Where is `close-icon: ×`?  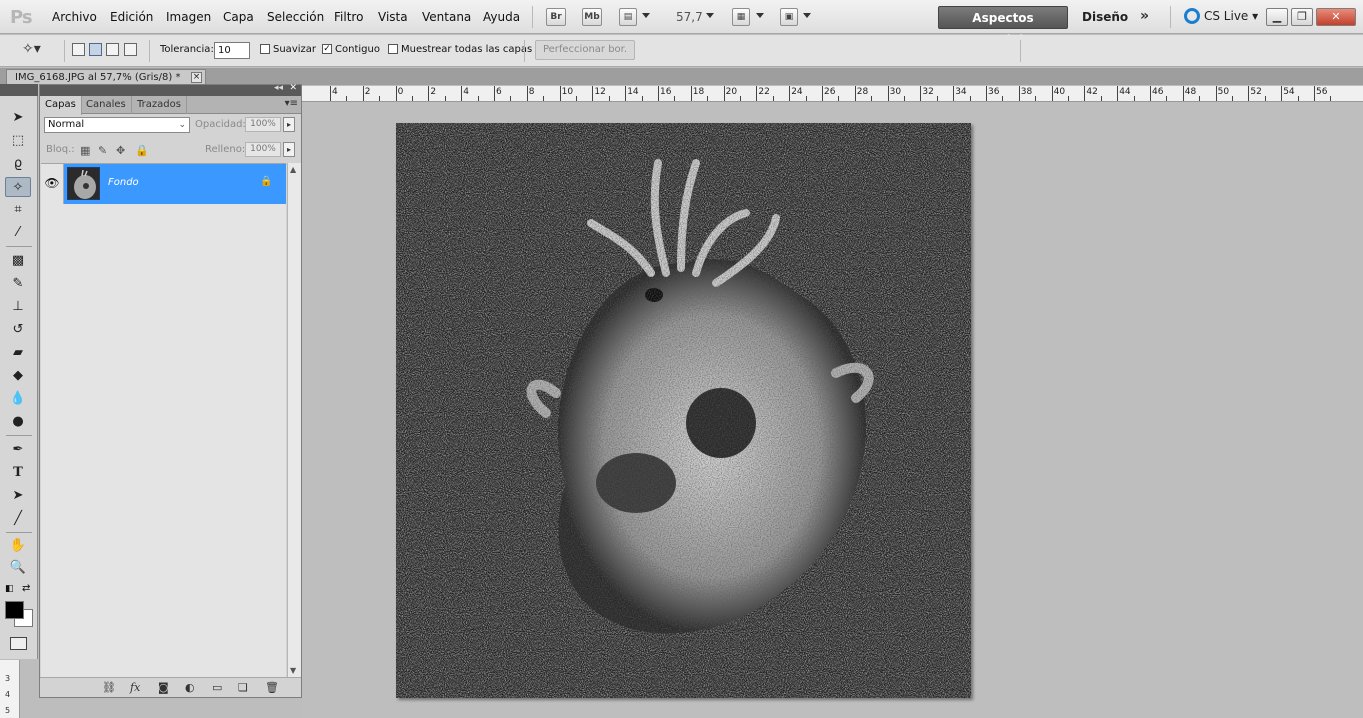 close-icon: × is located at coordinates (196, 77).